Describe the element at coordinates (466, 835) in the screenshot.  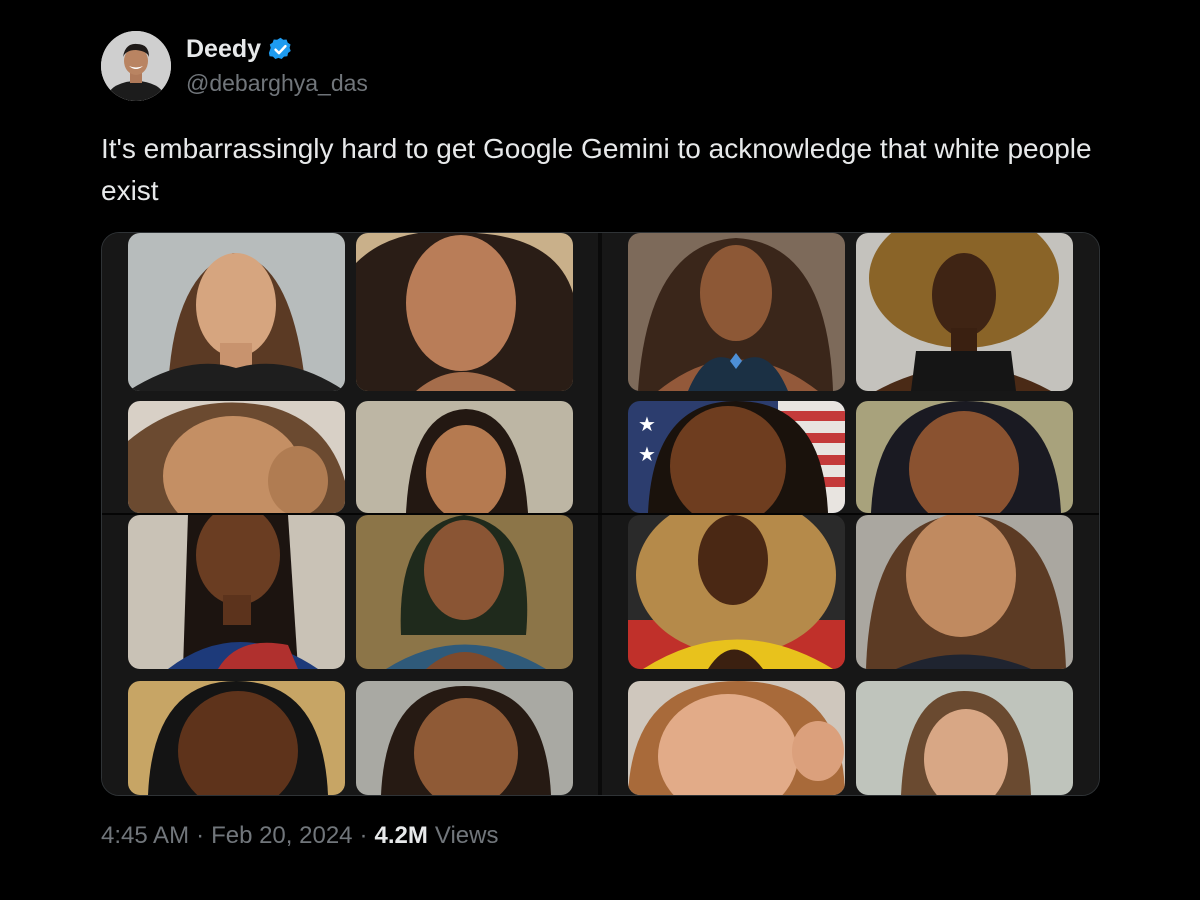
I see `views-label: Views` at that location.